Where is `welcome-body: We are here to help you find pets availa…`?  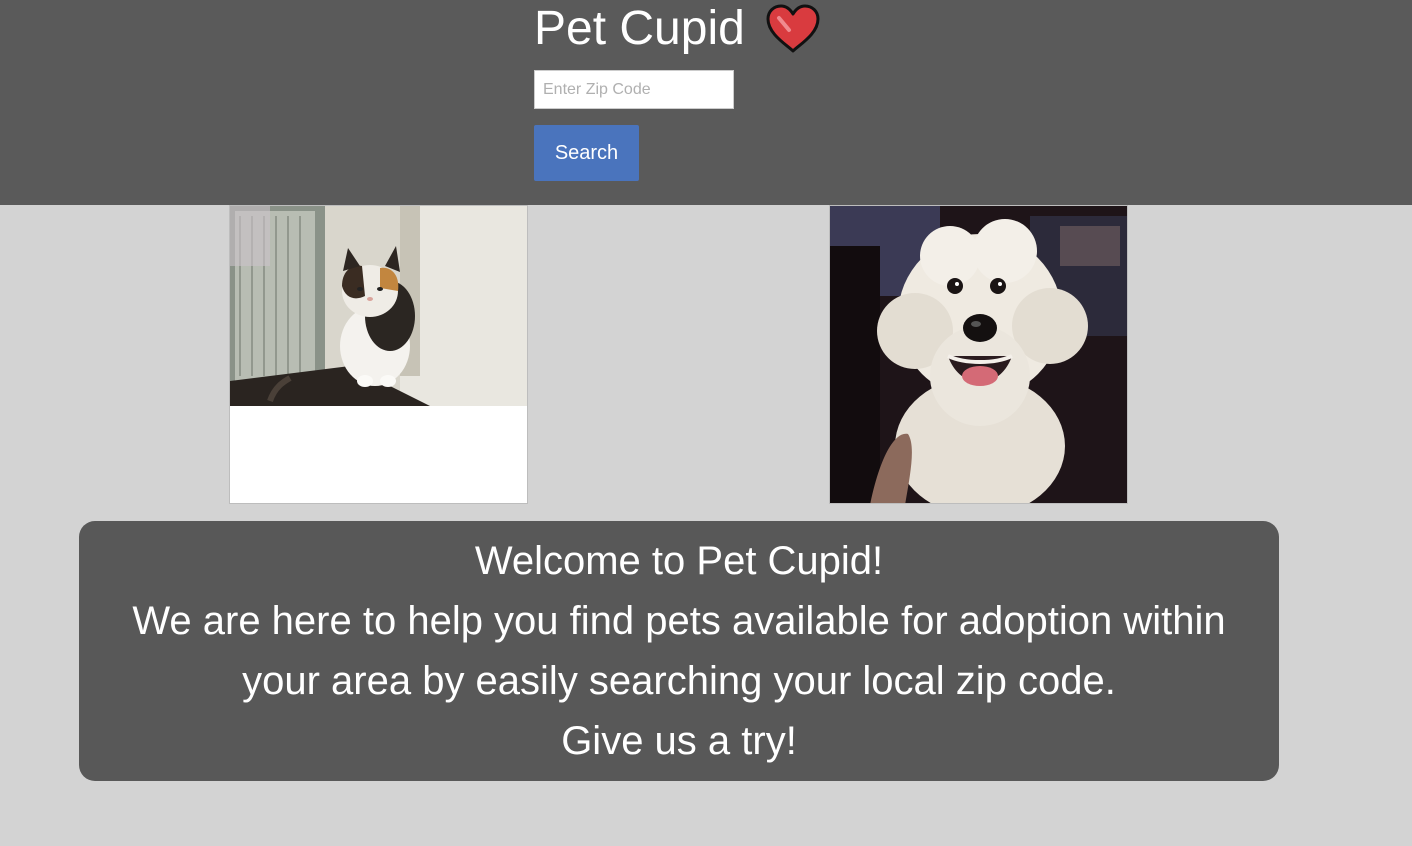 welcome-body: We are here to help you find pets availa… is located at coordinates (679, 651).